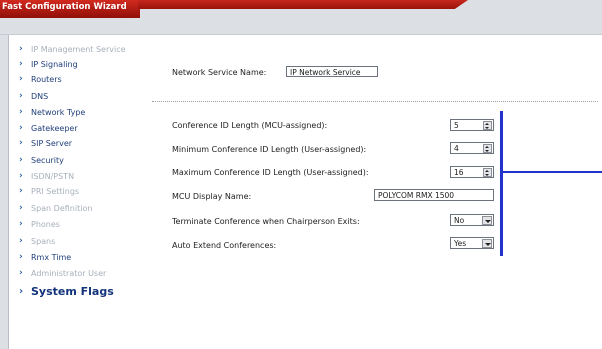 The height and width of the screenshot is (349, 602). Describe the element at coordinates (45, 224) in the screenshot. I see `sidebar-item-label: Phones` at that location.